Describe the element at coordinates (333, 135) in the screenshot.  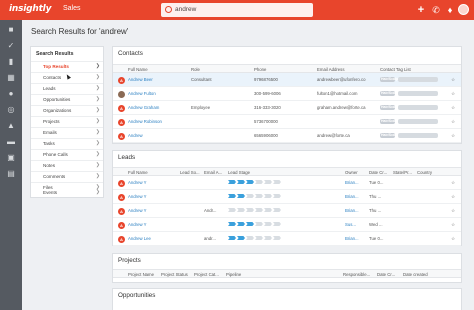
I see `contact-email: andrew@forte.ca` at that location.